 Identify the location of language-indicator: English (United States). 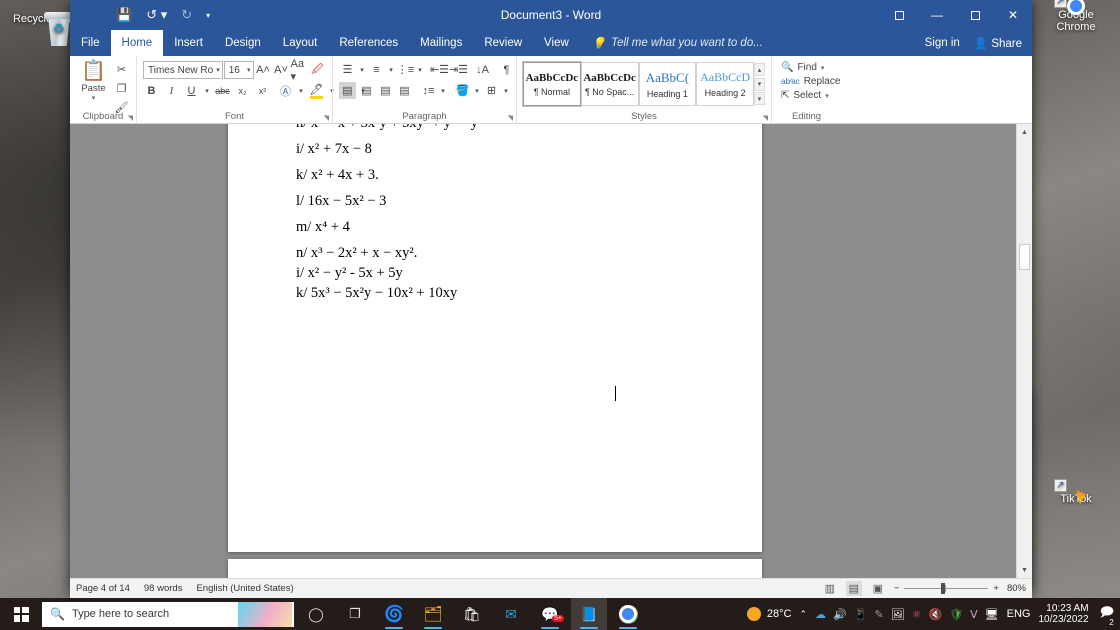
(244, 588).